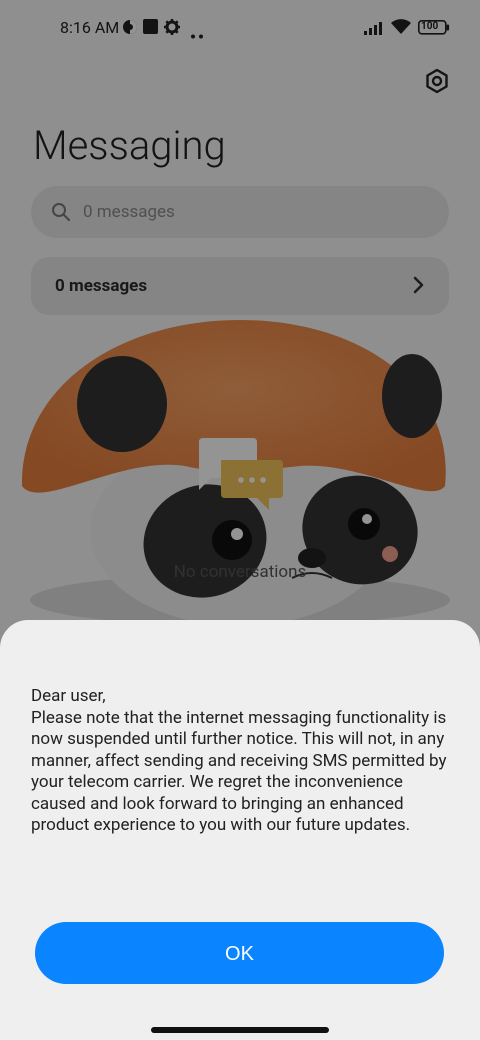 The height and width of the screenshot is (1040, 480). Describe the element at coordinates (239, 953) in the screenshot. I see `ok-button: OK` at that location.